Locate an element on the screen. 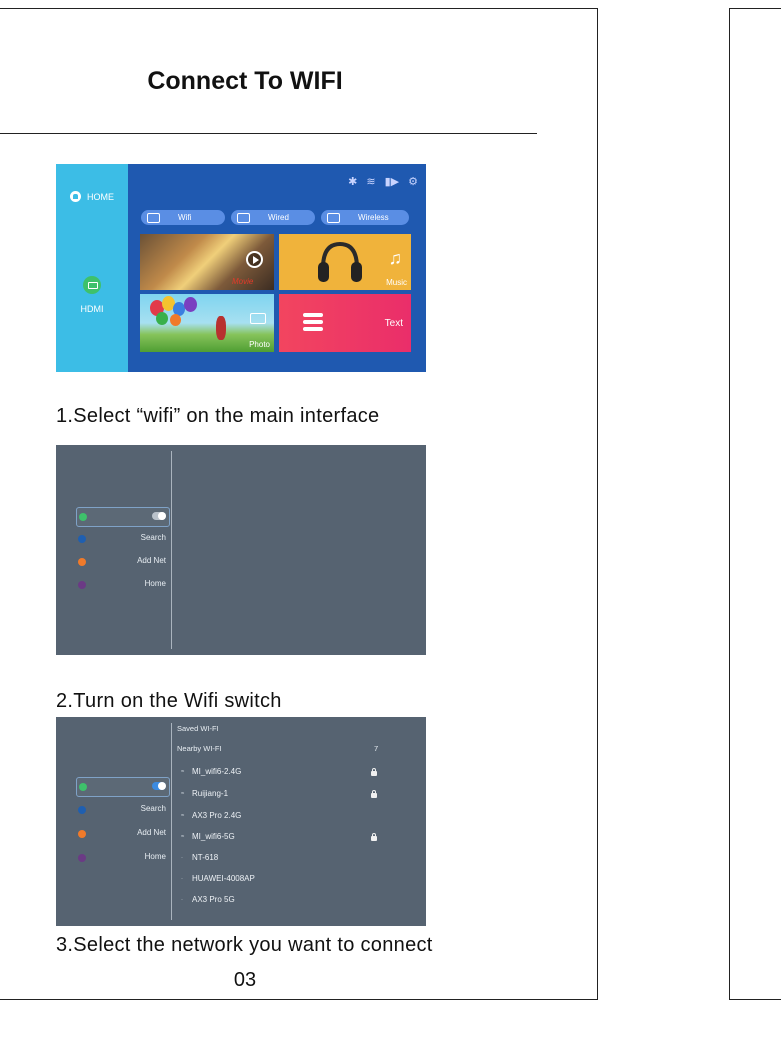  network-item: · HUAWEI-4008AP is located at coordinates (218, 878).